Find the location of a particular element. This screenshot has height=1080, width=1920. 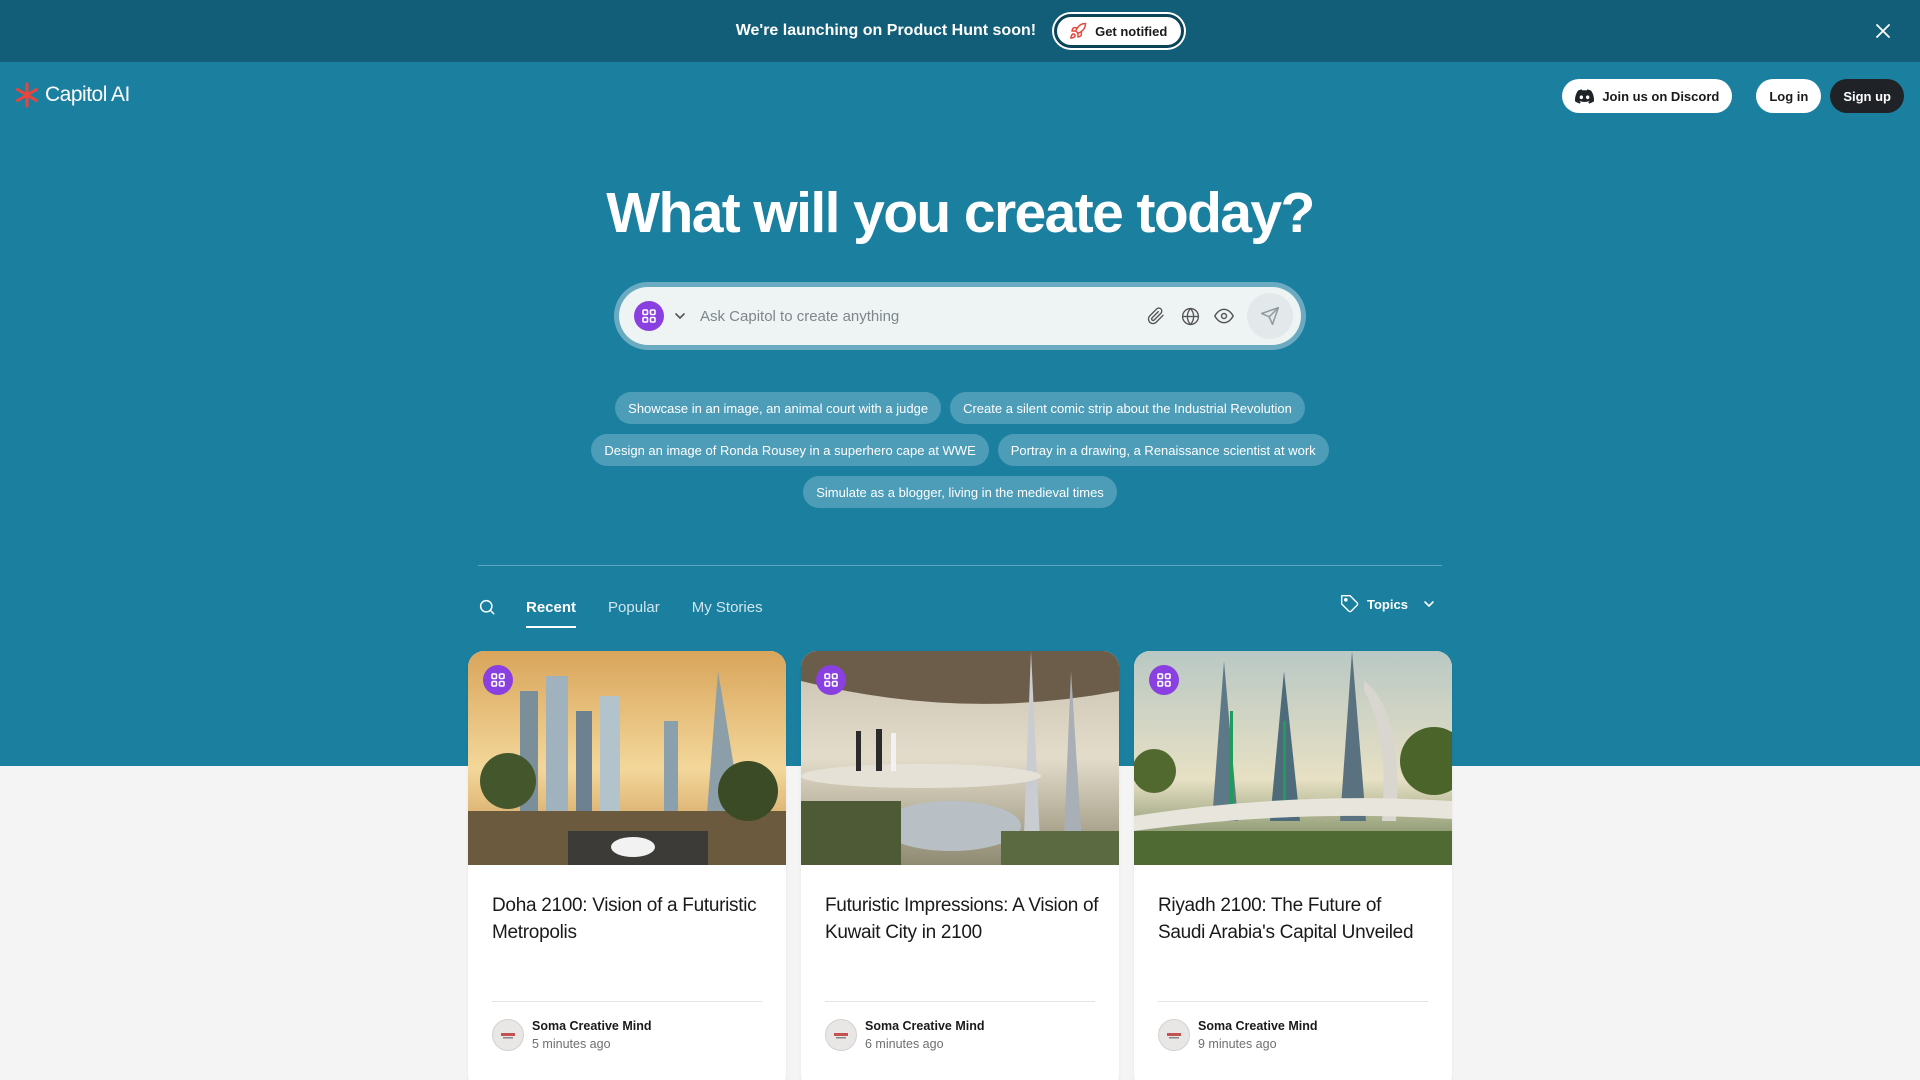

get-notified-button: Get notified is located at coordinates (1119, 31).